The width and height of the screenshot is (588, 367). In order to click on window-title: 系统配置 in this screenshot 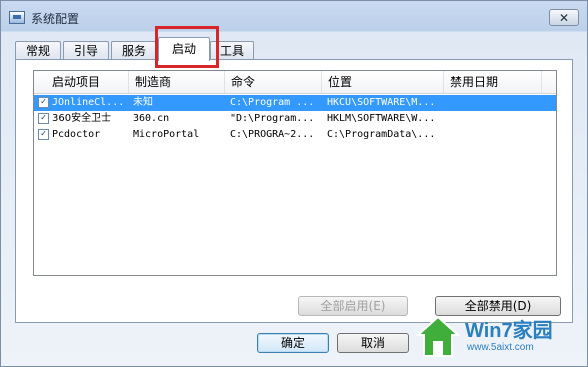, I will do `click(55, 19)`.